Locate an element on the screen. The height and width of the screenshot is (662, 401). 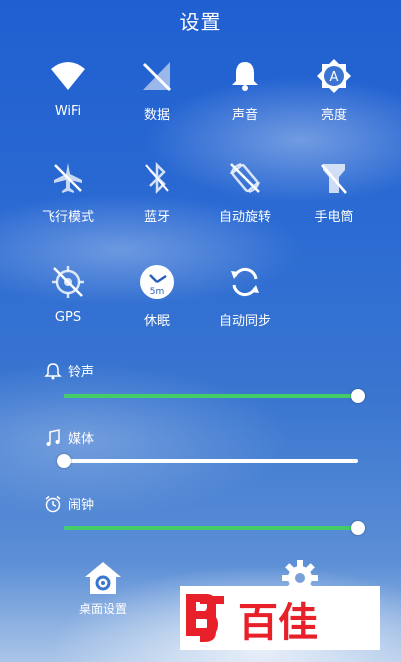
slider-alarm-label-row: 闹钟 is located at coordinates (69, 503).